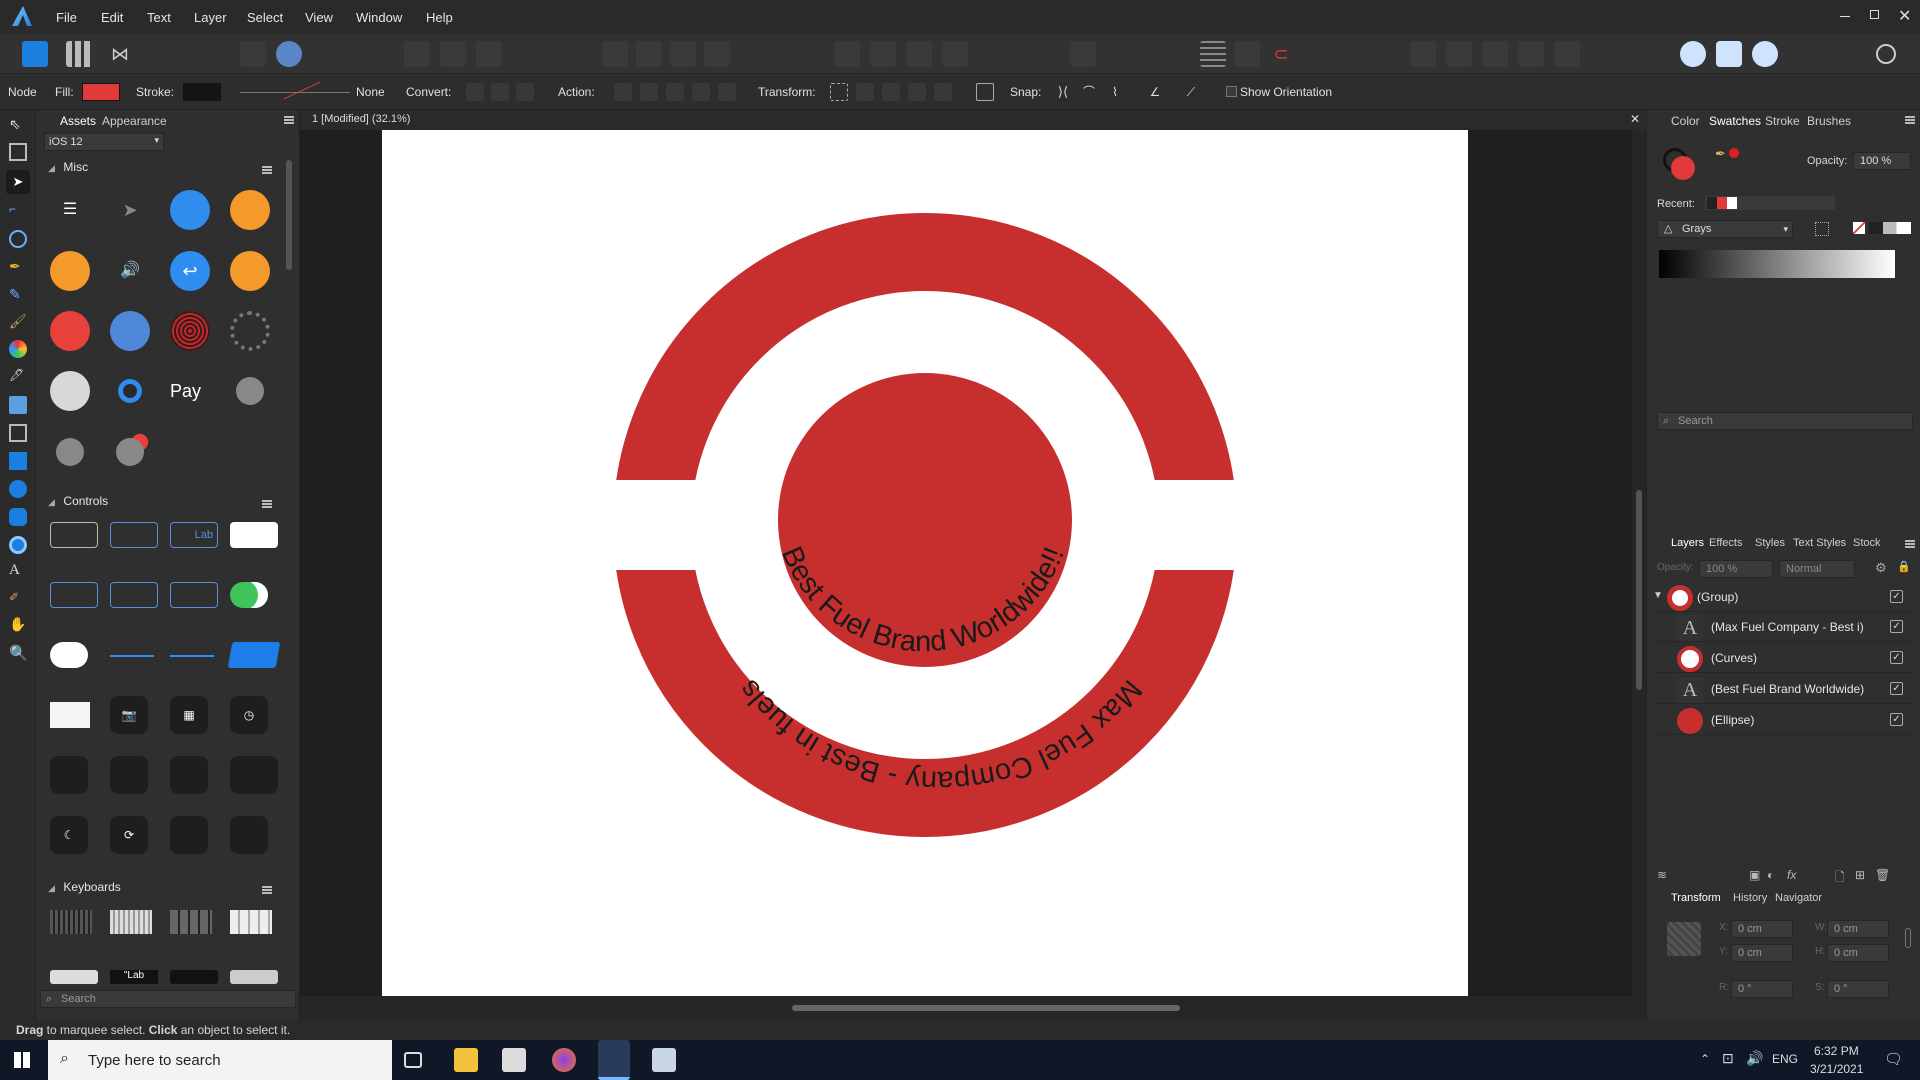 This screenshot has height=1080, width=1920. I want to click on tab-transform: Transform, so click(1696, 898).